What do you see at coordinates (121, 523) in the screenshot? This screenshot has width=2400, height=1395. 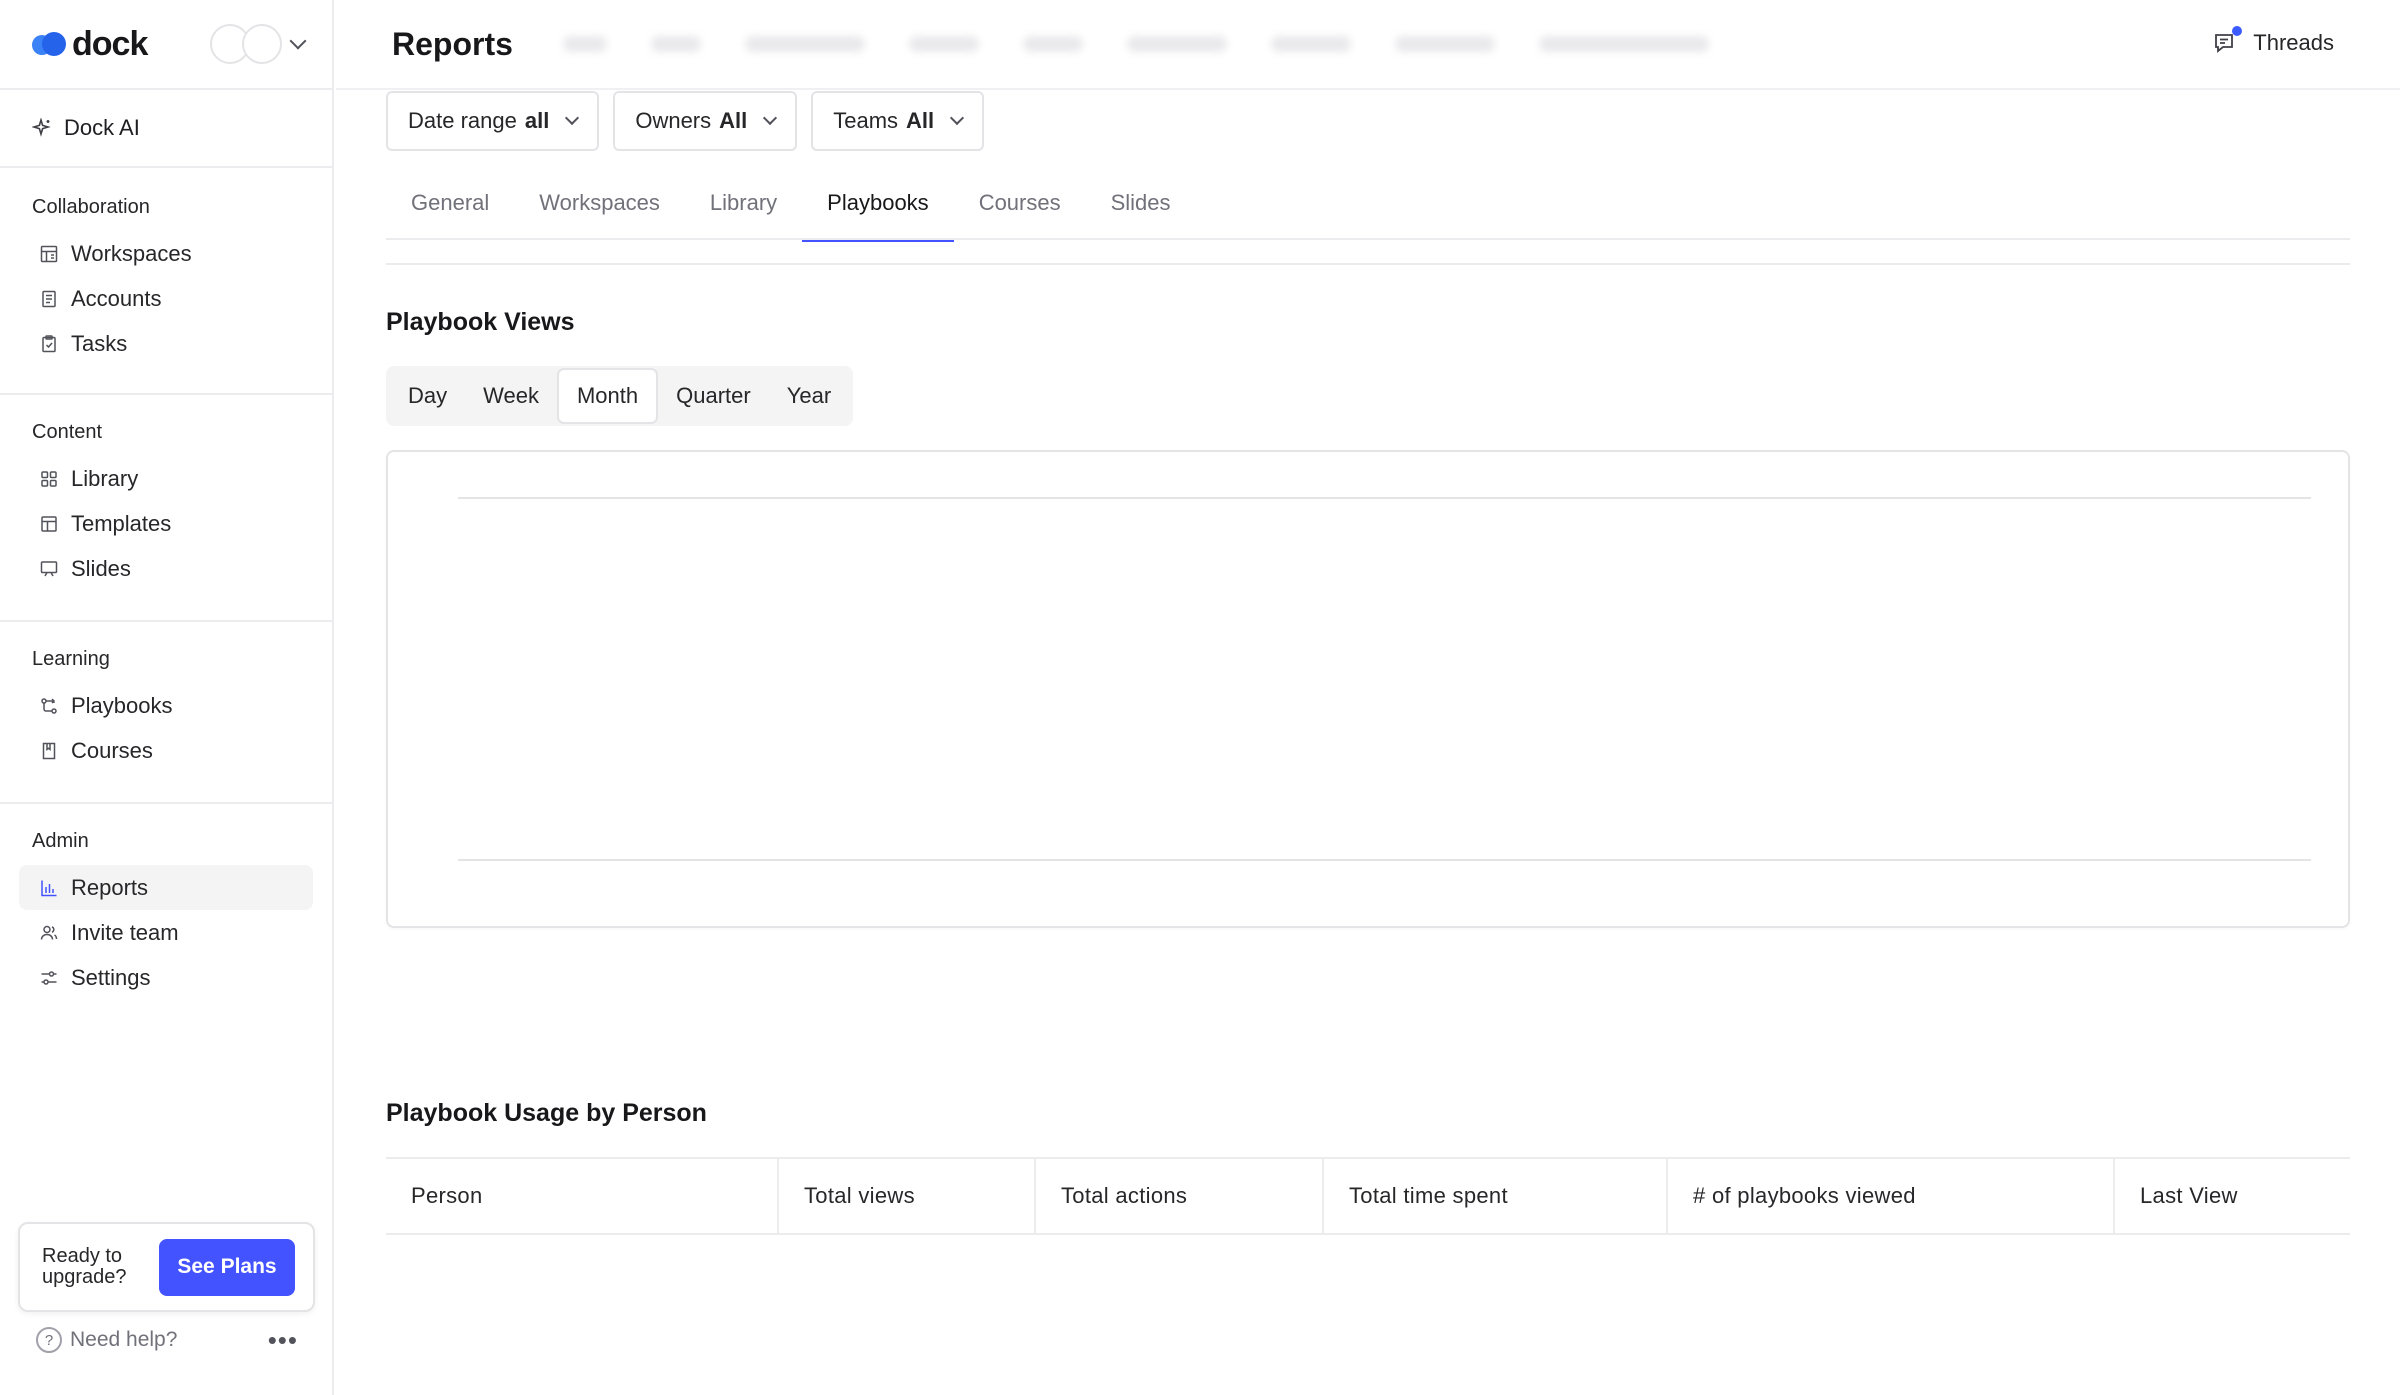 I see `sidebar-item-label: Templates` at bounding box center [121, 523].